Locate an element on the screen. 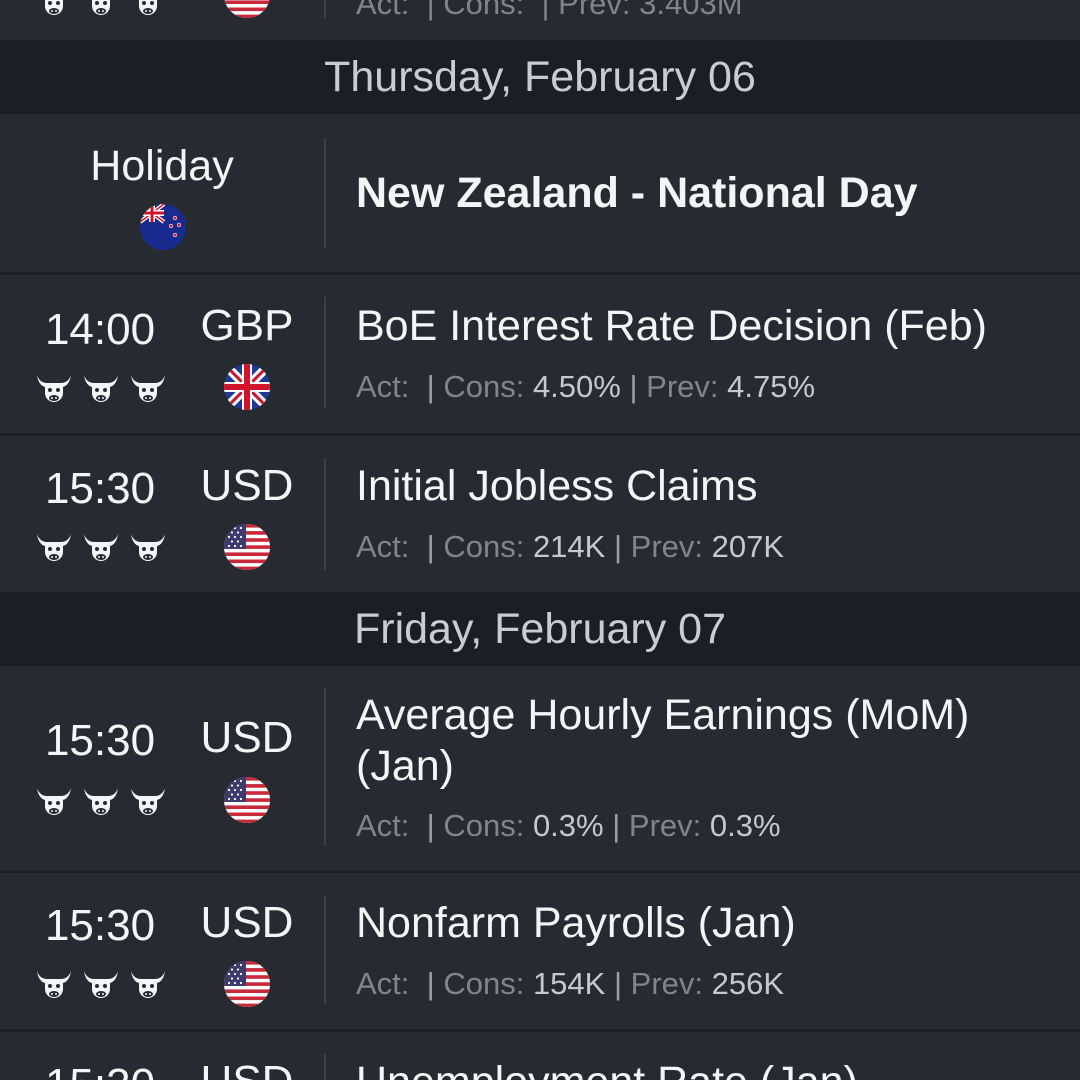 This screenshot has width=1080, height=1080. uk-flag-icon is located at coordinates (247, 387).